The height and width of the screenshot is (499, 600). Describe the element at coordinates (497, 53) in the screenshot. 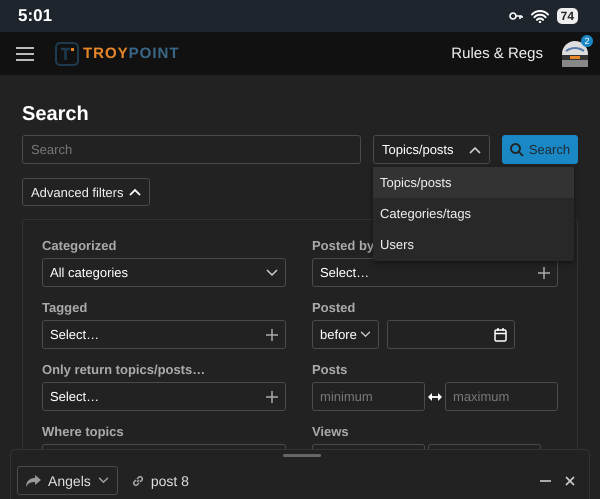

I see `nav-link: Rules & Regs` at that location.